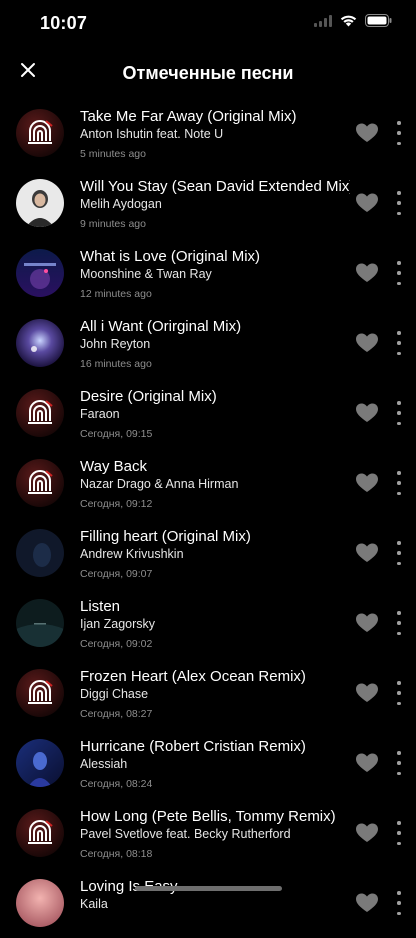 The image size is (416, 938). I want to click on track-time: Сегодня, 08:18, so click(116, 854).